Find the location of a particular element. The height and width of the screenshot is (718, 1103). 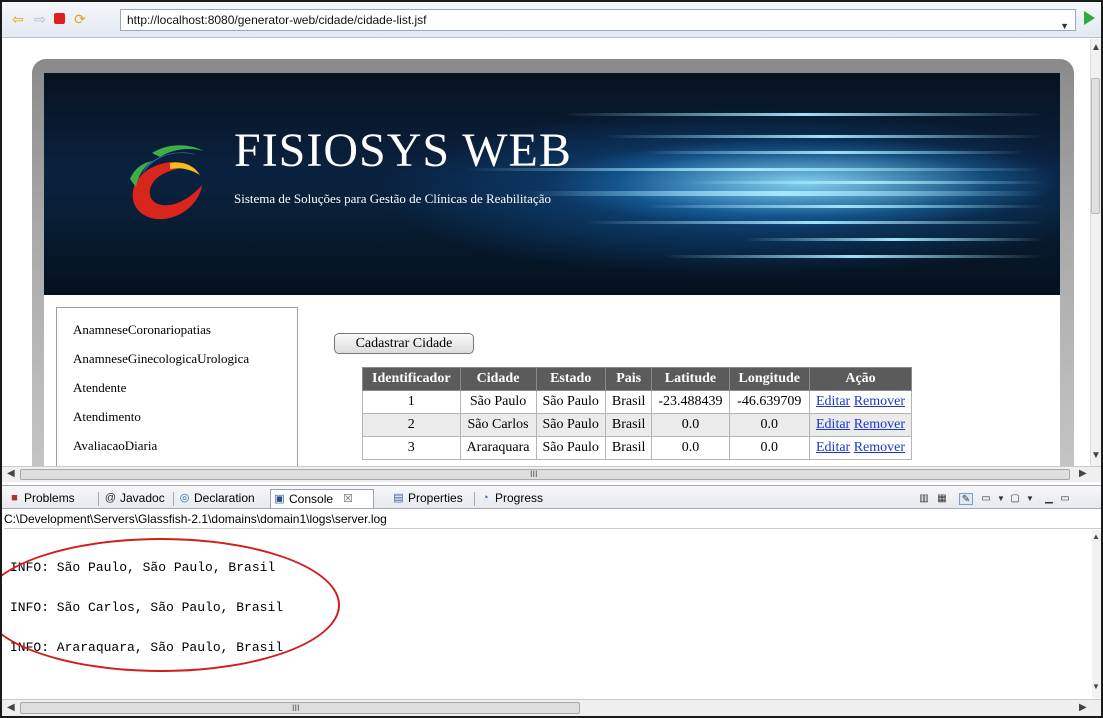

menu-item-avaliacao-diaria: AvaliacaoDiaria is located at coordinates (185, 452).